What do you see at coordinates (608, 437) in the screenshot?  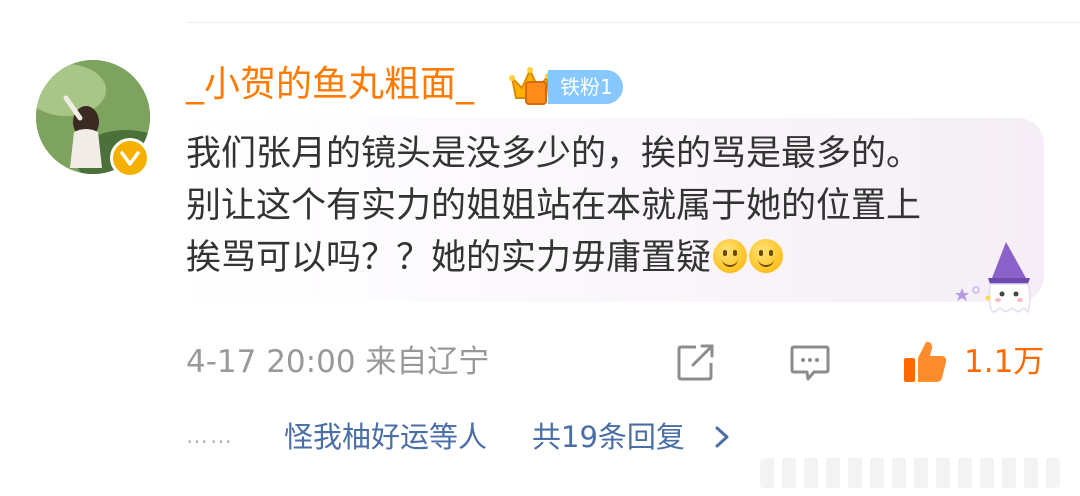 I see `reply-count-link: 共19条回复` at bounding box center [608, 437].